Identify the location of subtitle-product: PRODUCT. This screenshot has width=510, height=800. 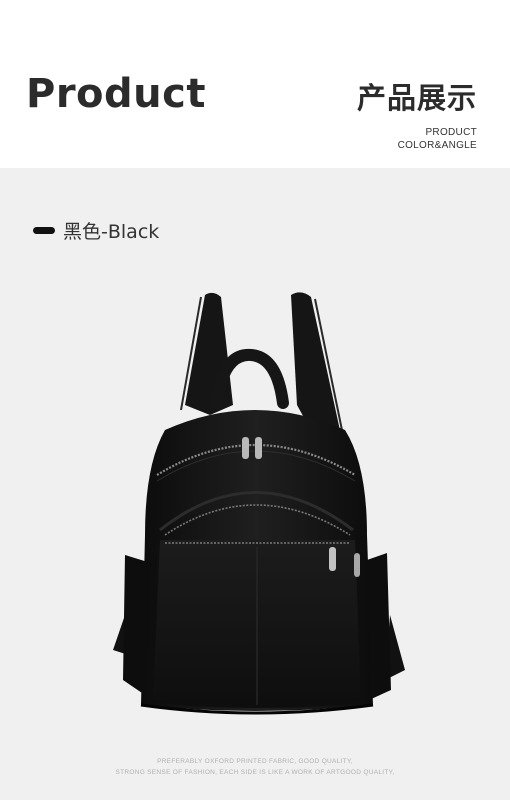
(451, 132).